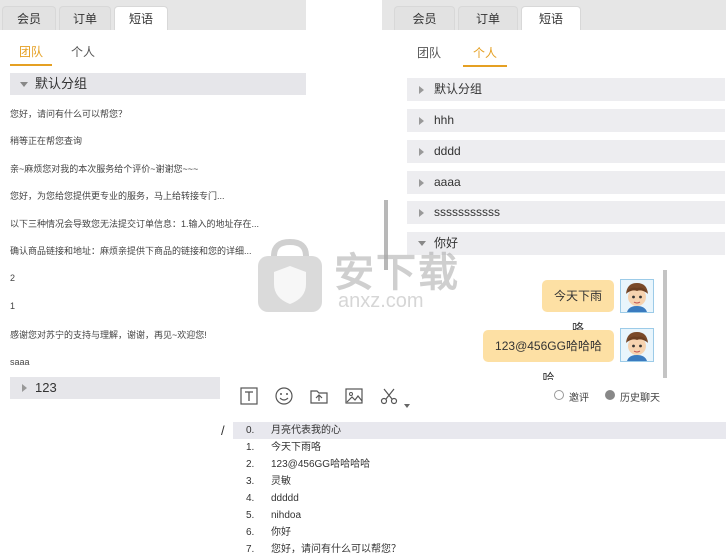 This screenshot has width=726, height=560. I want to click on screenshot-dropdown-icon, so click(407, 406).